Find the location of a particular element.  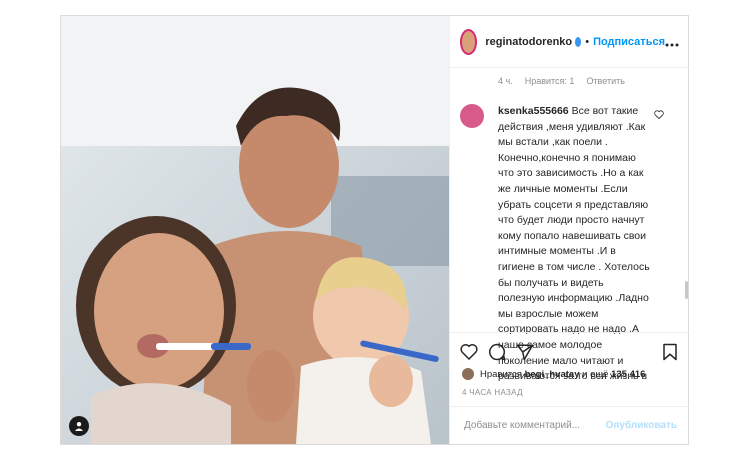

previous-comment-meta: 4 ч. Нравится: 1 Ответить is located at coordinates (561, 81).